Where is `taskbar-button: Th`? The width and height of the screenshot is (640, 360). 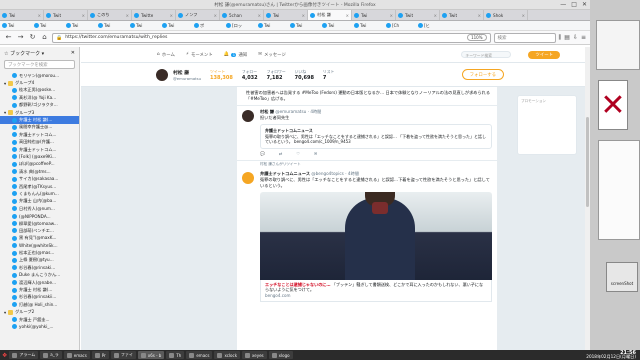
taskbar-button: Th is located at coordinates (175, 355).